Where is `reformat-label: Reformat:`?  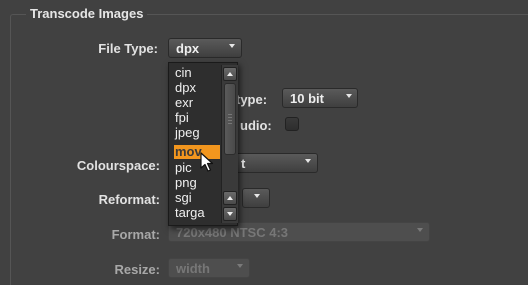 reformat-label: Reformat: is located at coordinates (129, 199).